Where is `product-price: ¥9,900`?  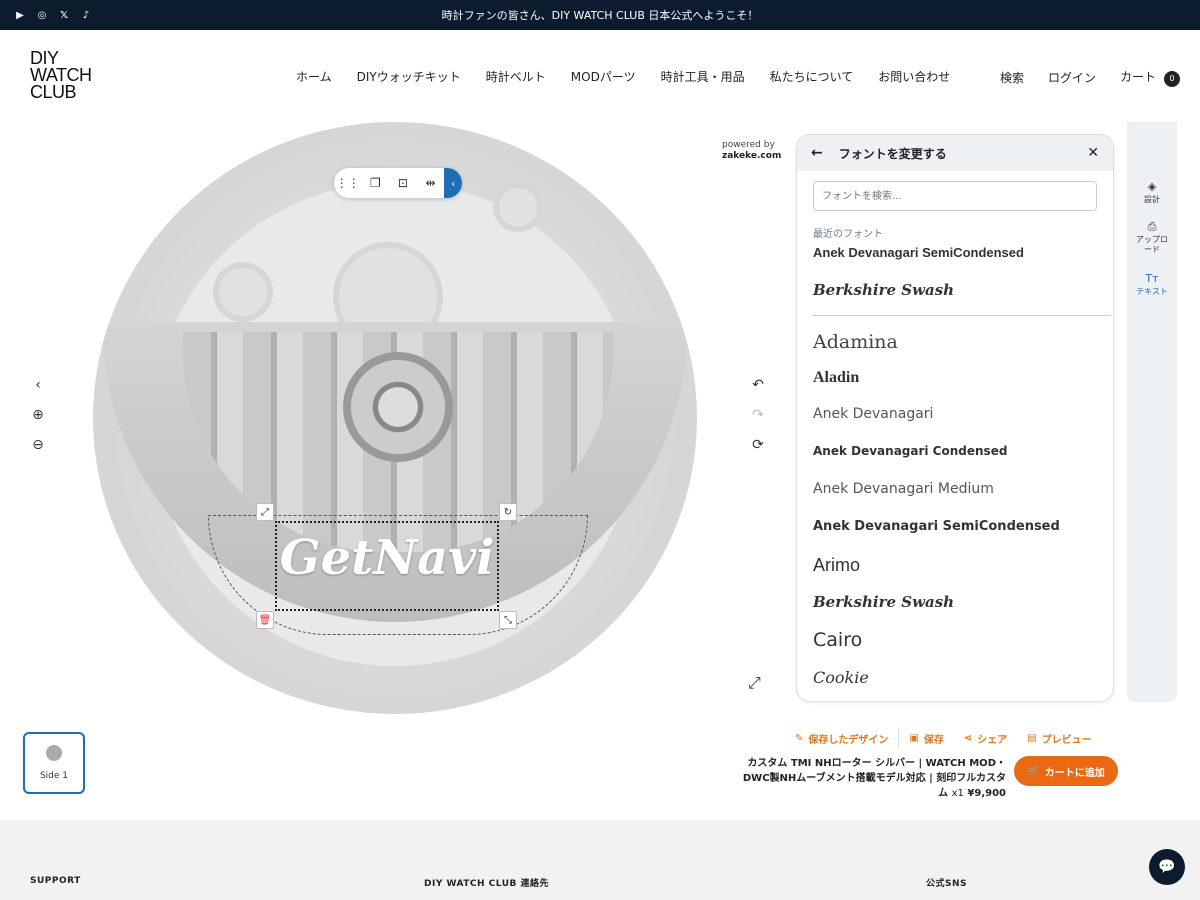
product-price: ¥9,900 is located at coordinates (986, 793).